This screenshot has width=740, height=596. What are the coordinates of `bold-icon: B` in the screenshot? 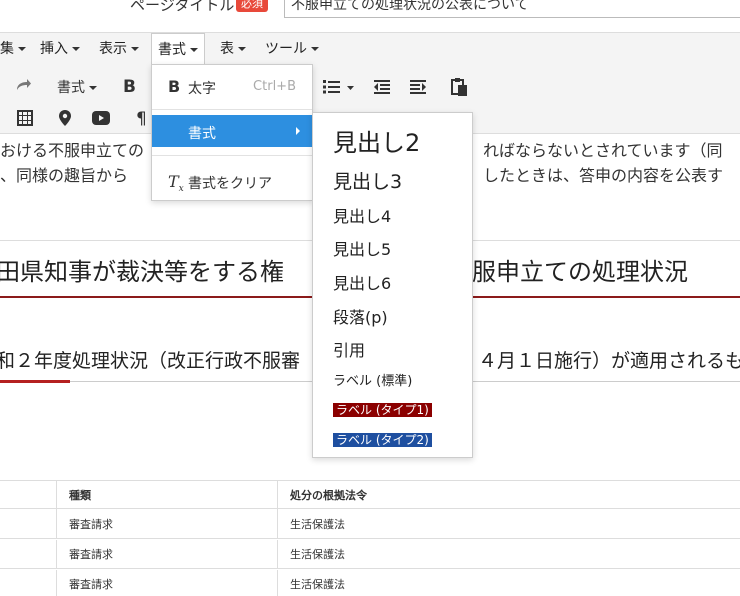 It's located at (174, 86).